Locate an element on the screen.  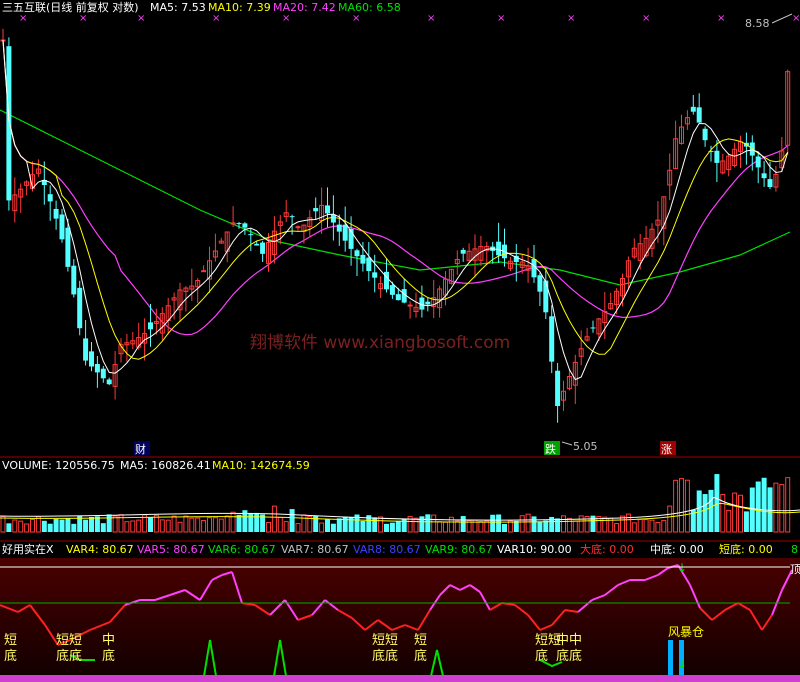
var6-label: VAR6: 80.67 is located at coordinates (242, 549).